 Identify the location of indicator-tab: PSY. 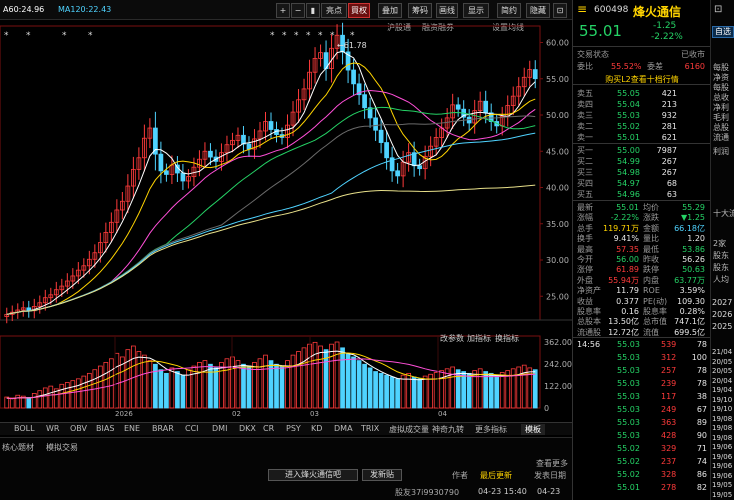
(293, 428).